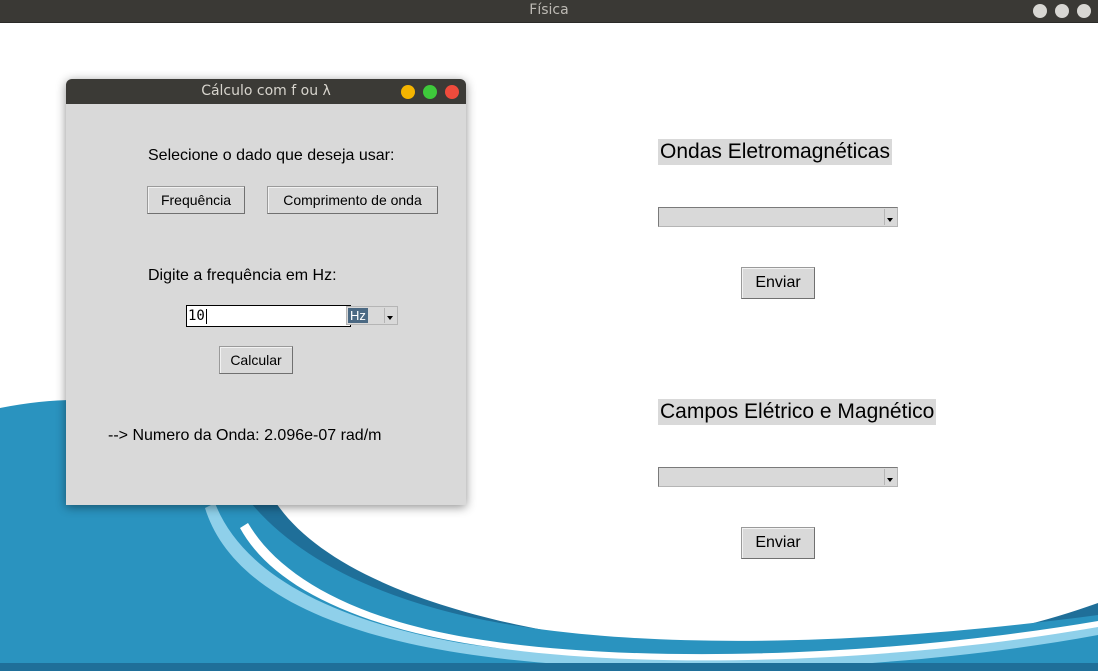 The height and width of the screenshot is (671, 1098). I want to click on minimize-icon, so click(408, 92).